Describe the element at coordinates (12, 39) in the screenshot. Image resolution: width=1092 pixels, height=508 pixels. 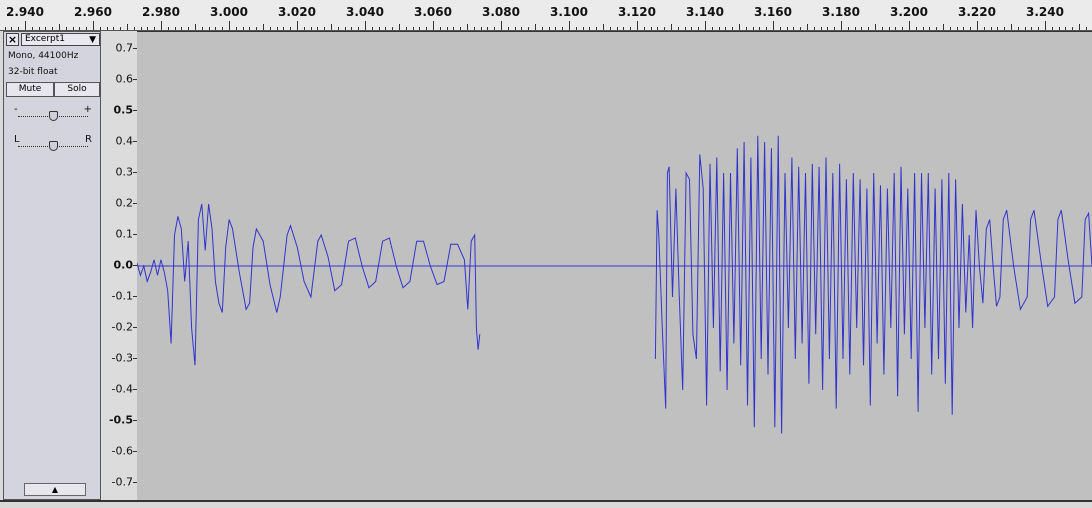
I see `close-track-button: ×` at that location.